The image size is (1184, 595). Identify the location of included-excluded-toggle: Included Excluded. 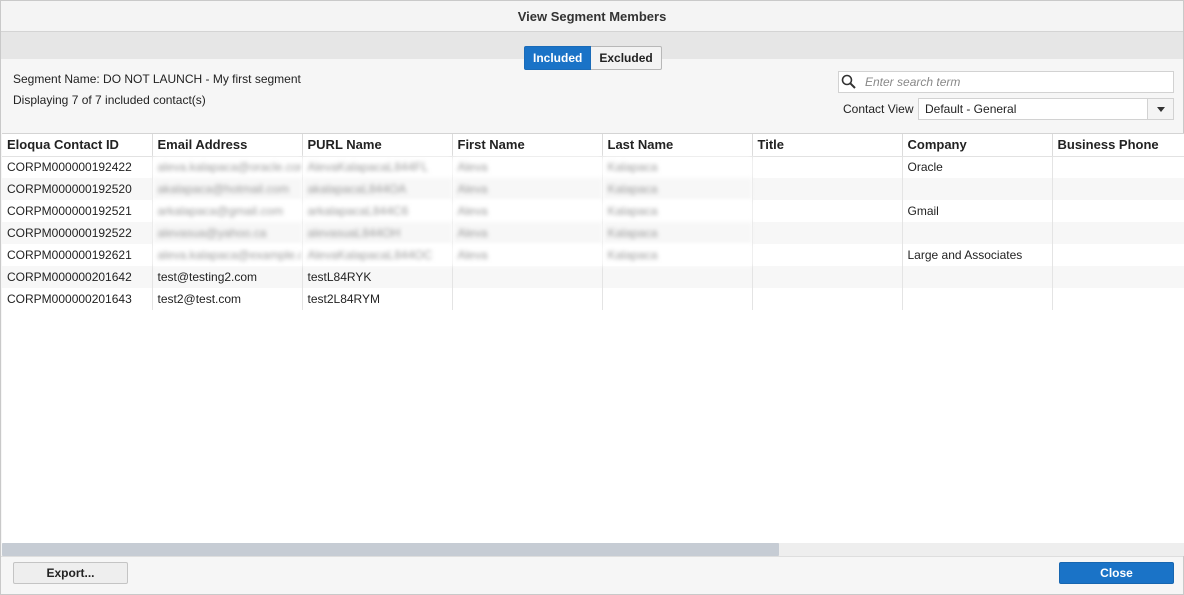
(593, 58).